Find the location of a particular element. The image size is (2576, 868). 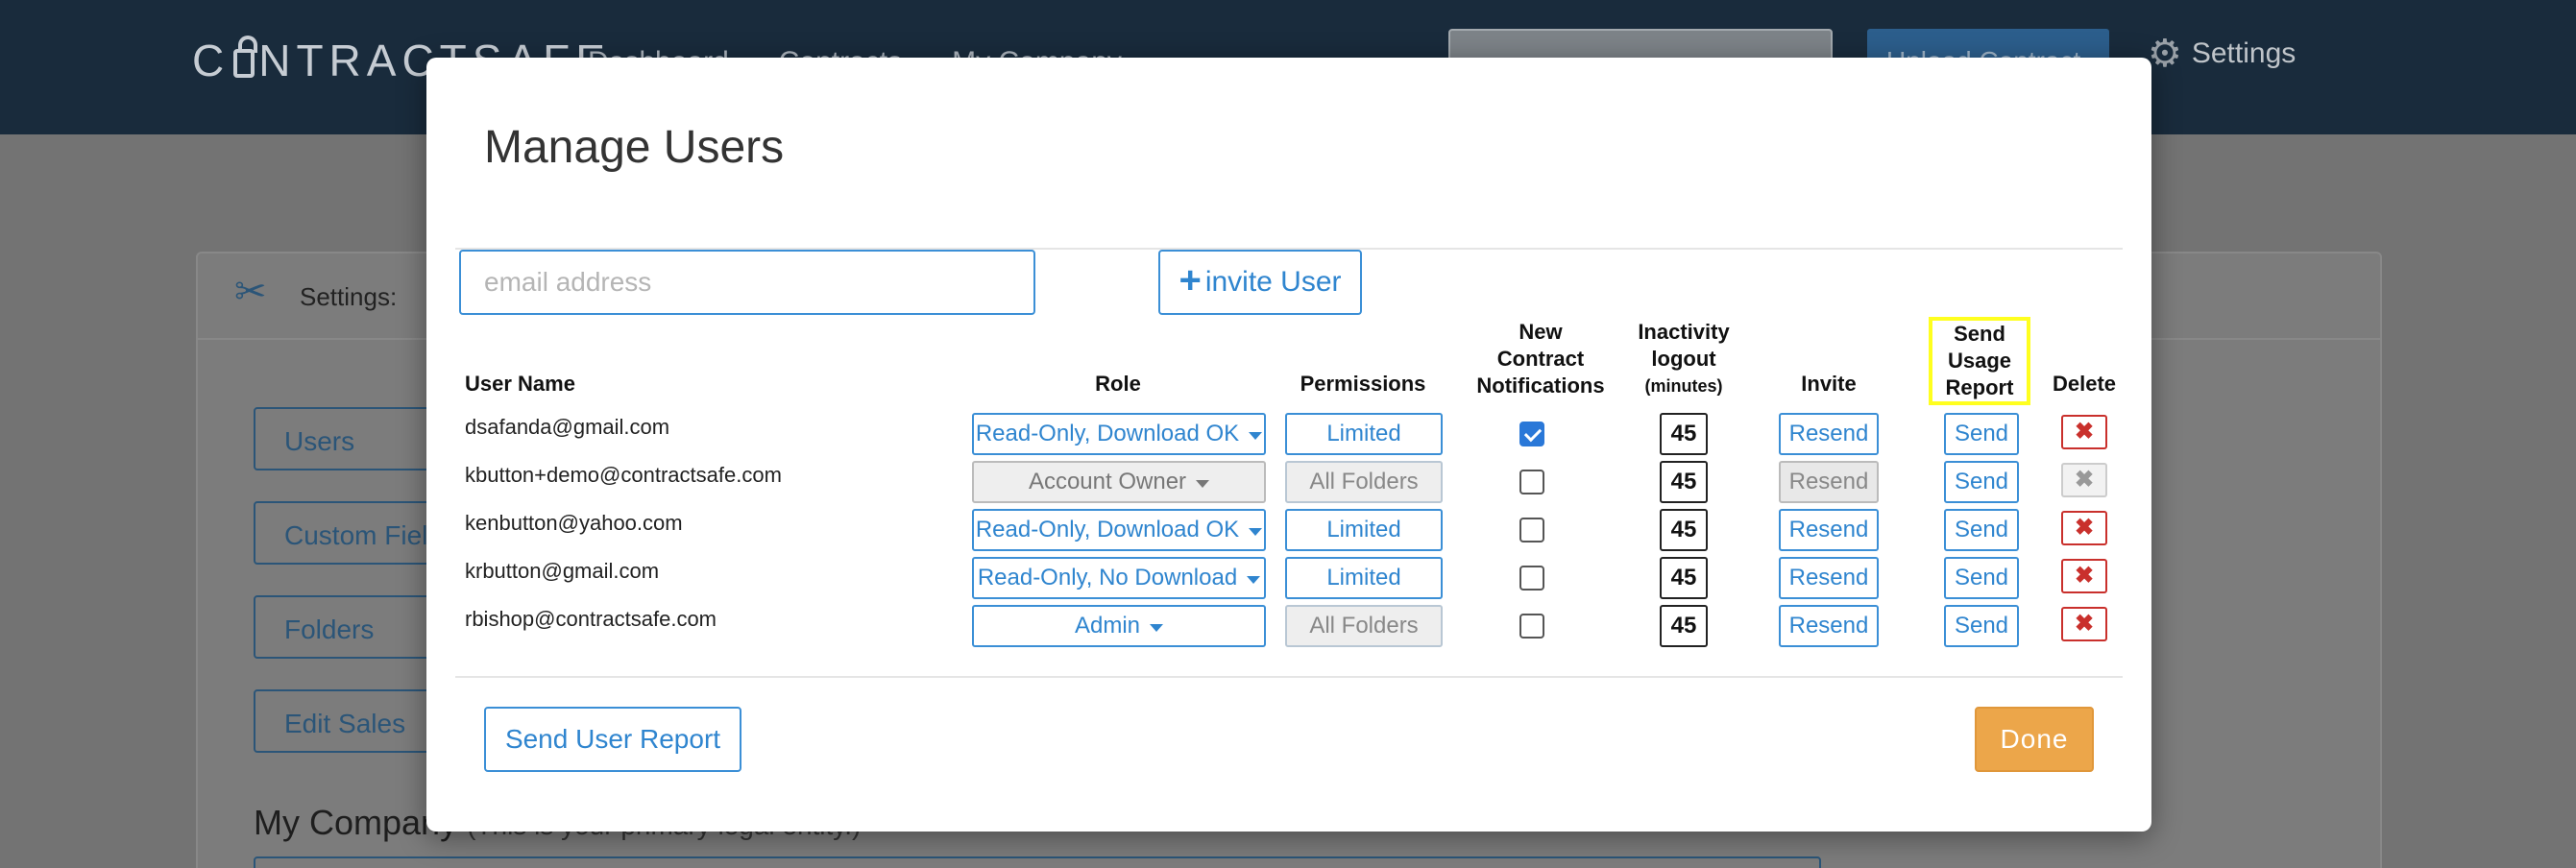

user-email: dsafanda@gmail.com is located at coordinates (568, 427).